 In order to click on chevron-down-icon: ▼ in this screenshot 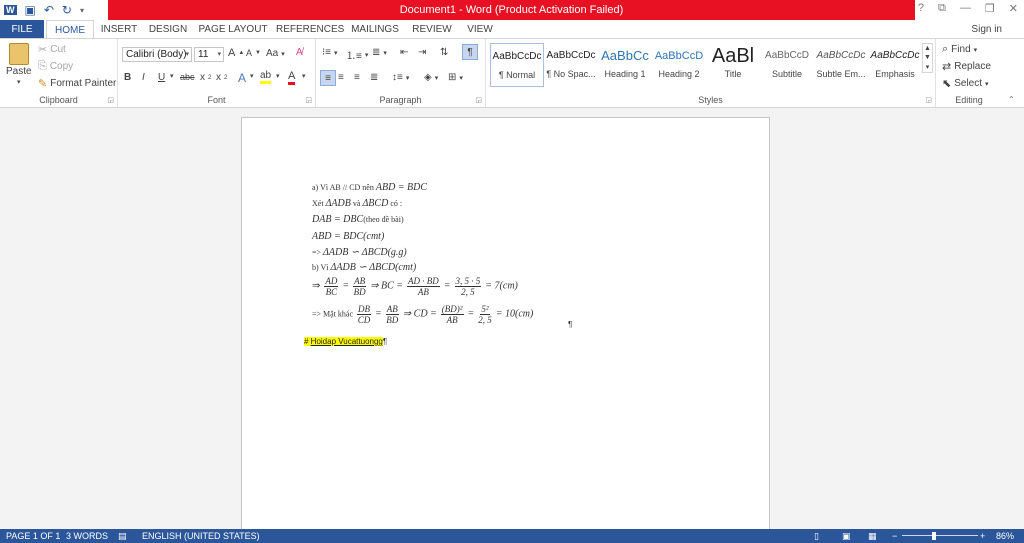, I will do `click(927, 57)`.